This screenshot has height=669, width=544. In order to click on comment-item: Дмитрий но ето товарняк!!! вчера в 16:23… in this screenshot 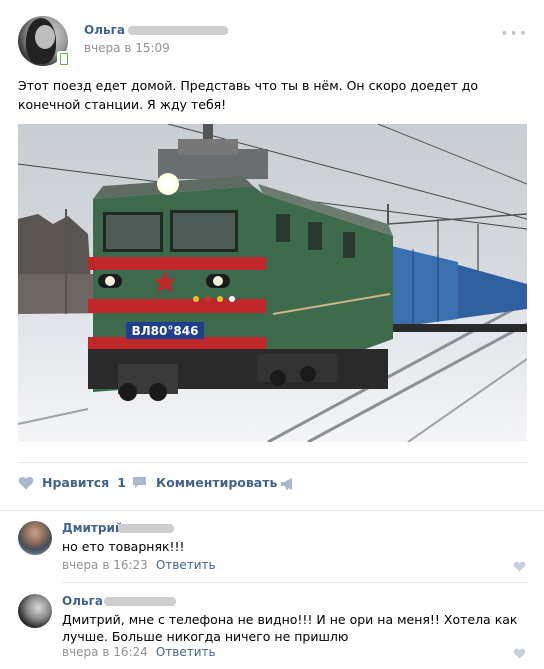, I will do `click(273, 549)`.